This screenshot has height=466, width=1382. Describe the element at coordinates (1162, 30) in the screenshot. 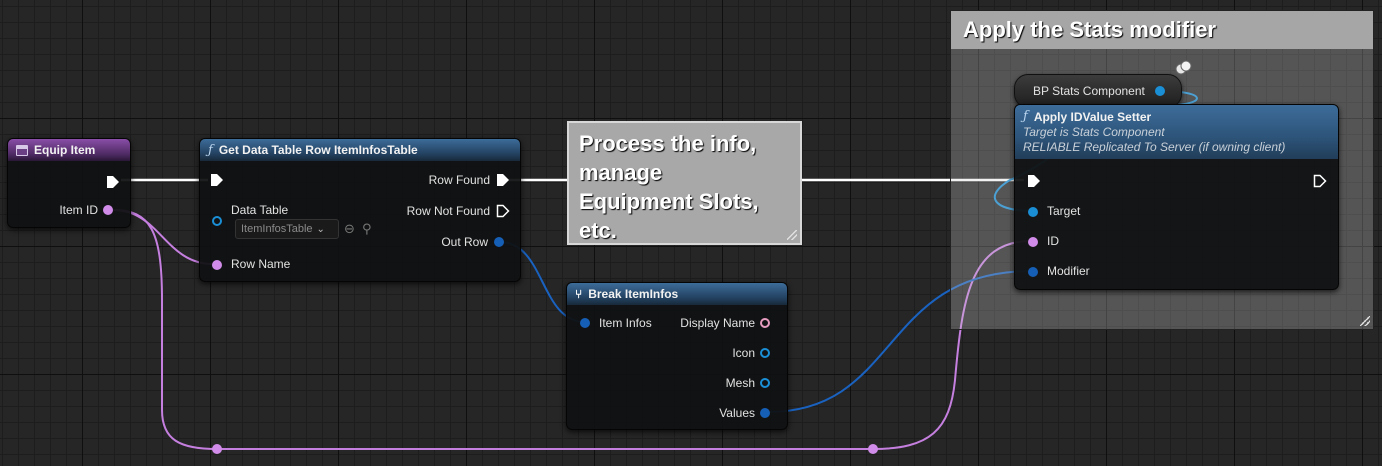

I see `comment-title: Apply the Stats modifier` at that location.